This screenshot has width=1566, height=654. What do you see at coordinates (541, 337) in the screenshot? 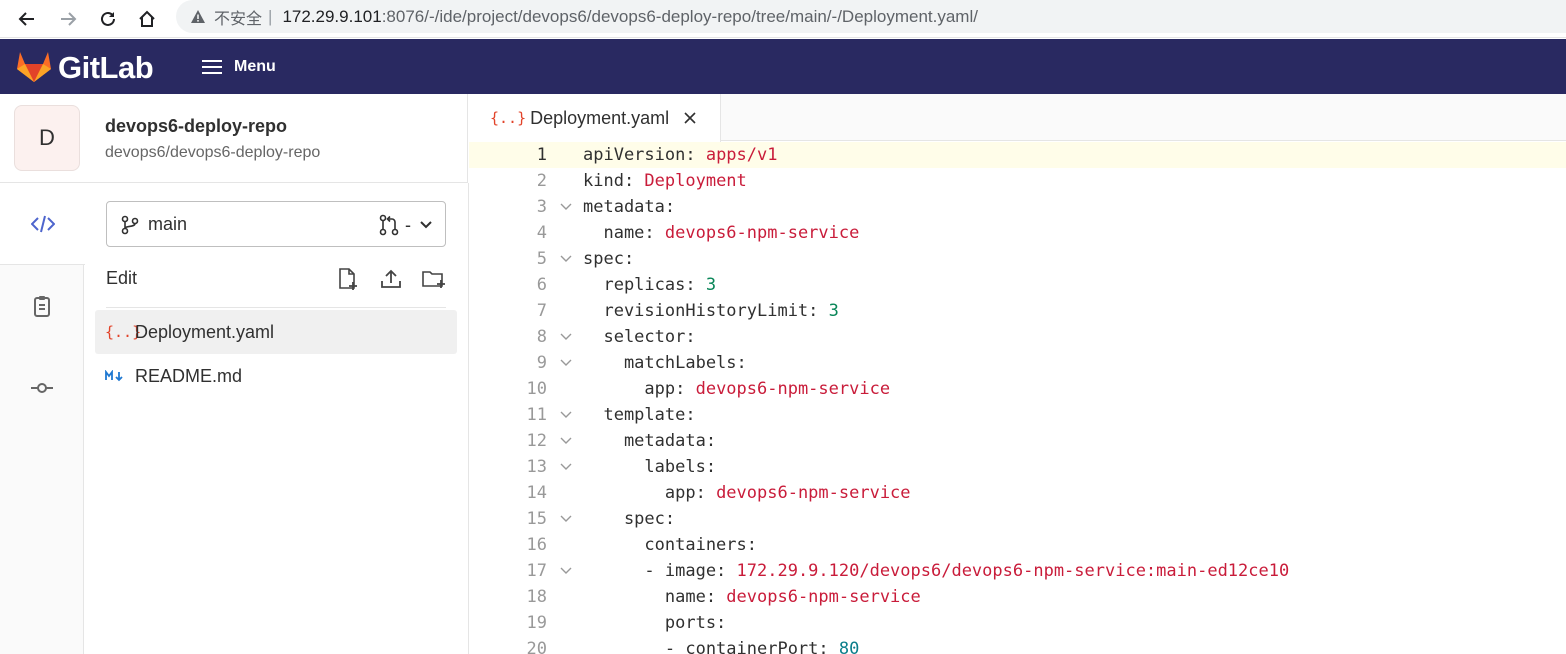
I see `line-number: 8` at bounding box center [541, 337].